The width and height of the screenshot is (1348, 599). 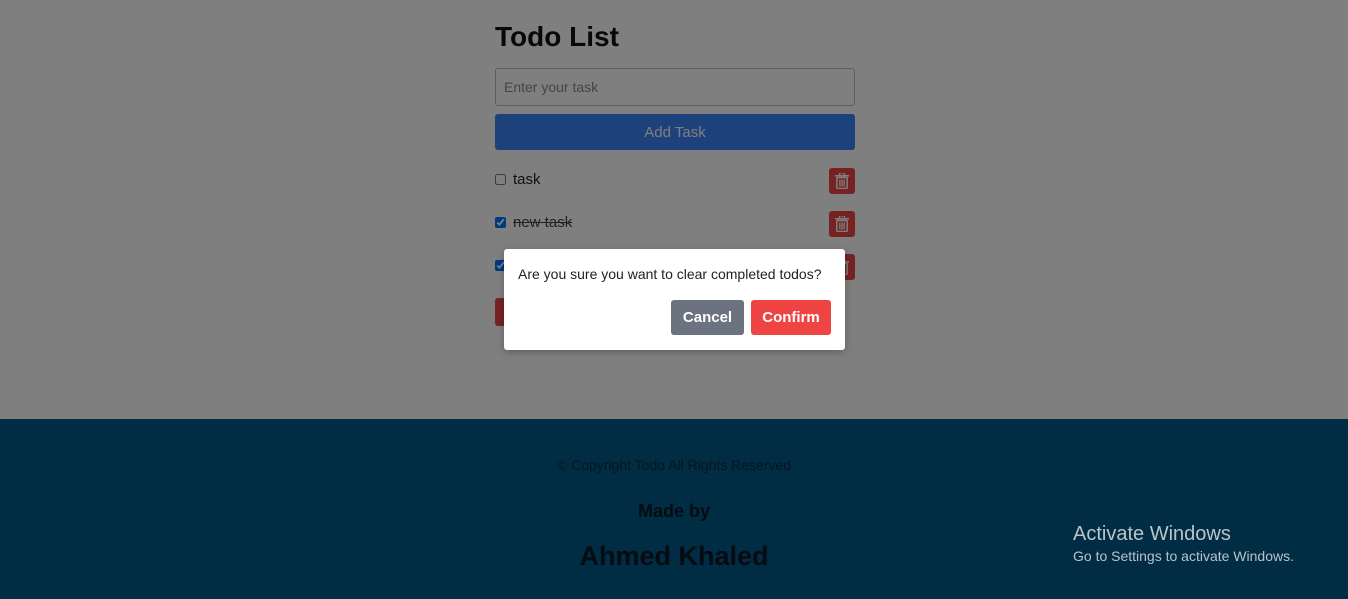 I want to click on confirm-button: Confirm, so click(x=791, y=317).